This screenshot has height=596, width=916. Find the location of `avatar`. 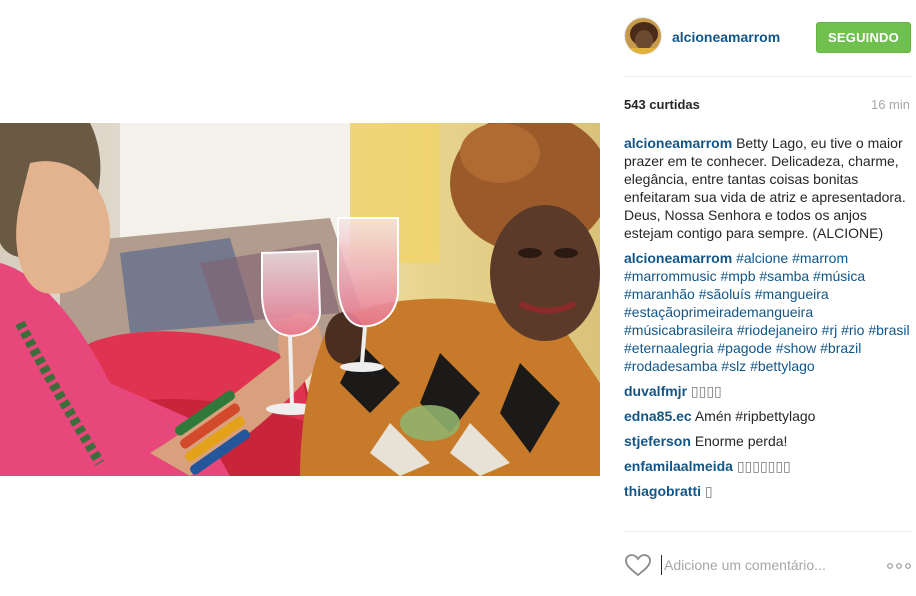

avatar is located at coordinates (643, 36).